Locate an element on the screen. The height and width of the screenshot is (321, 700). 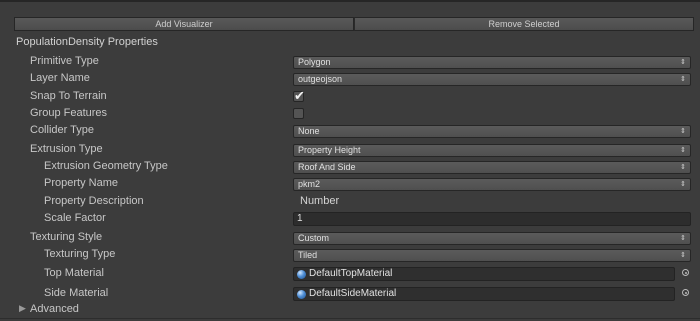
top-material-label: Top Material is located at coordinates (74, 273).